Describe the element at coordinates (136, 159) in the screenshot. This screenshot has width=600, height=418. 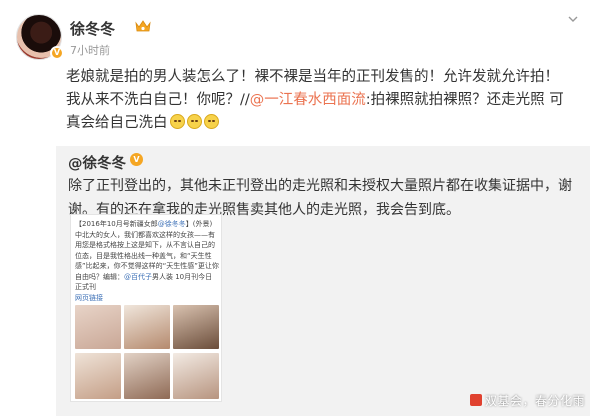
I see `repost-verified-icon: V` at that location.